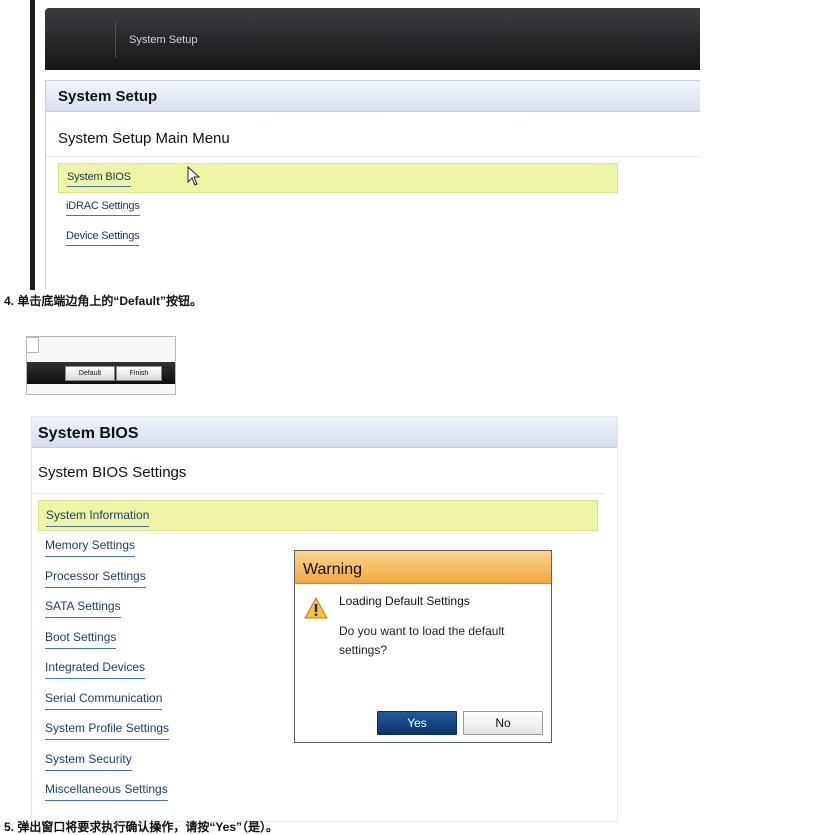 This screenshot has width=827, height=835. I want to click on menu-item-label: System Security, so click(88, 761).